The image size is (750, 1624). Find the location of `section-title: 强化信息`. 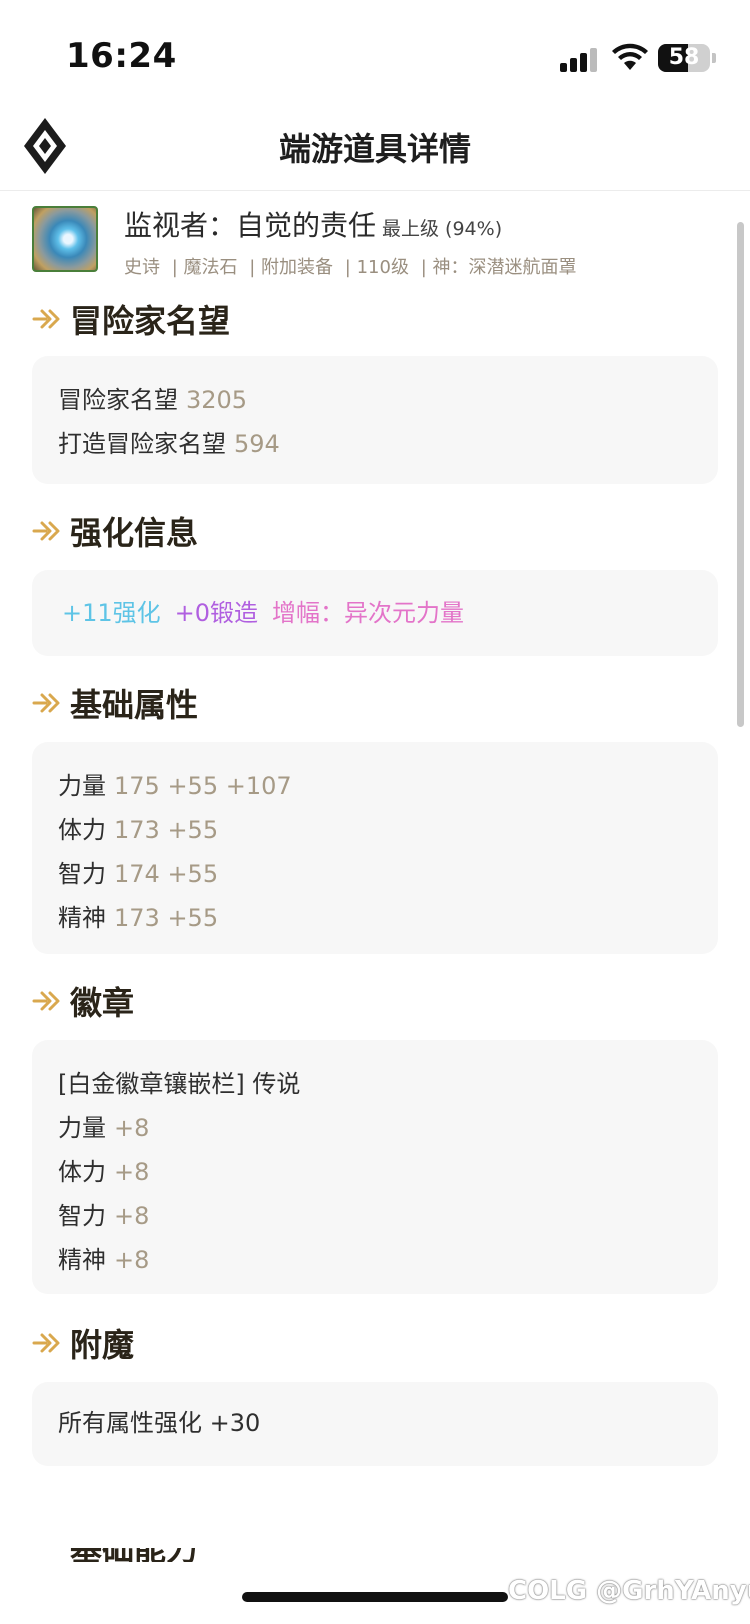

section-title: 强化信息 is located at coordinates (134, 533).